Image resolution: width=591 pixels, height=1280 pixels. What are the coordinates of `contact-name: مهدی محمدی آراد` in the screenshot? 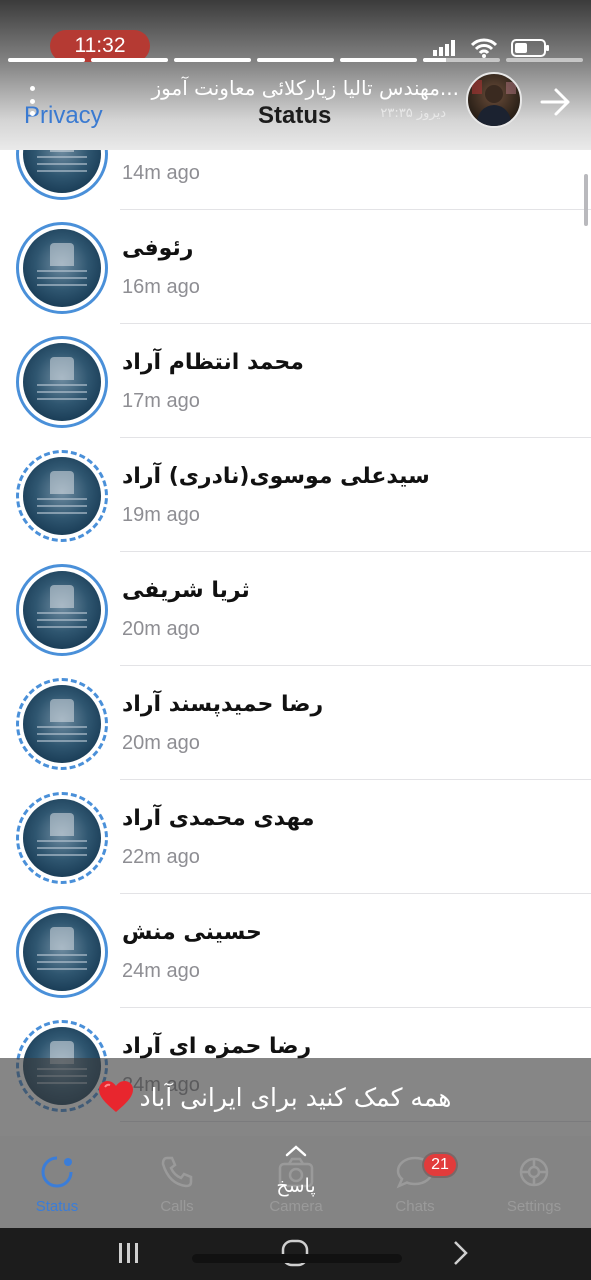 It's located at (218, 818).